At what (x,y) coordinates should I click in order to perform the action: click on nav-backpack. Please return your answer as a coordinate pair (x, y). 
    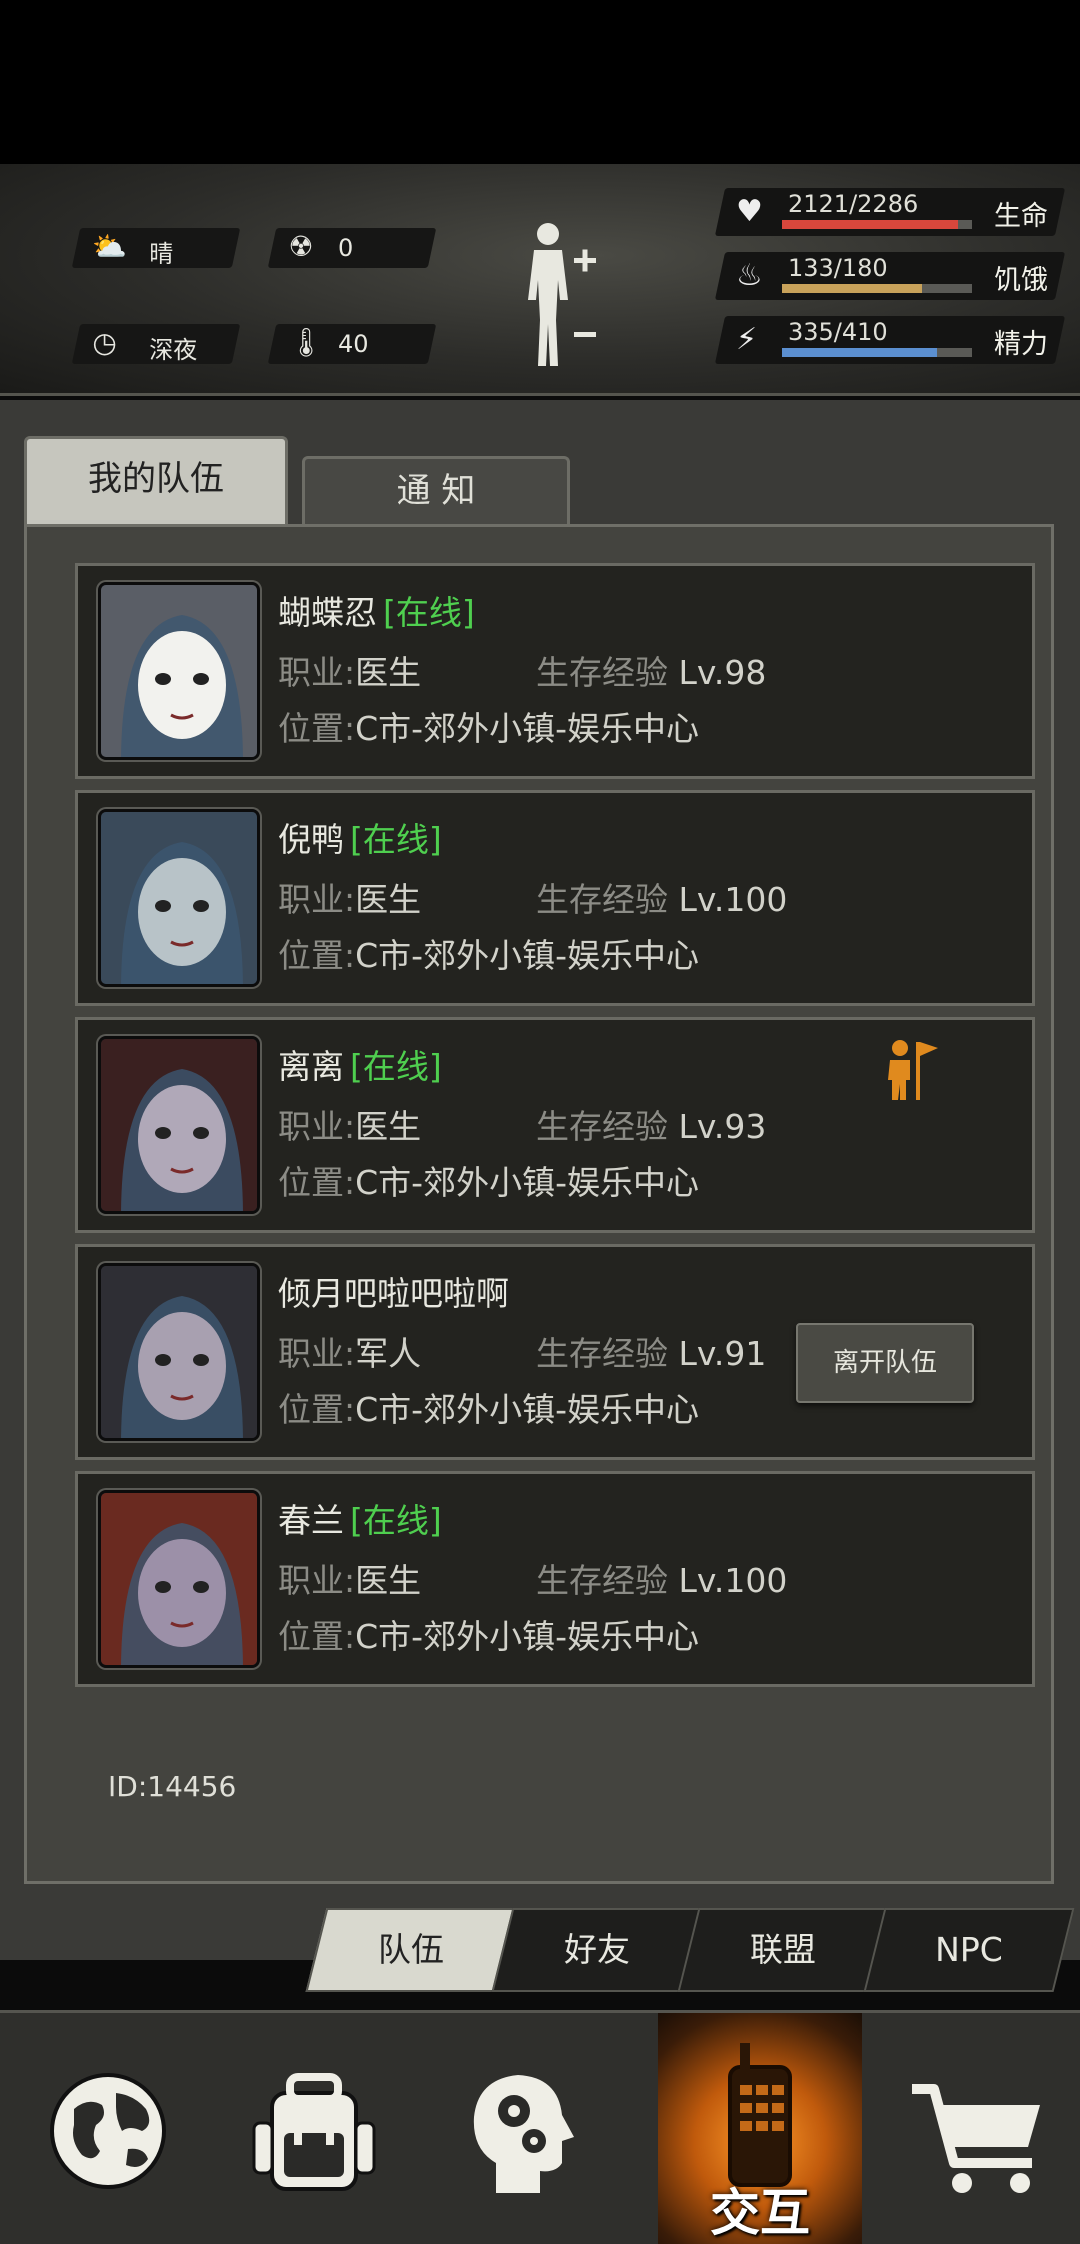
    Looking at the image, I should click on (312, 2128).